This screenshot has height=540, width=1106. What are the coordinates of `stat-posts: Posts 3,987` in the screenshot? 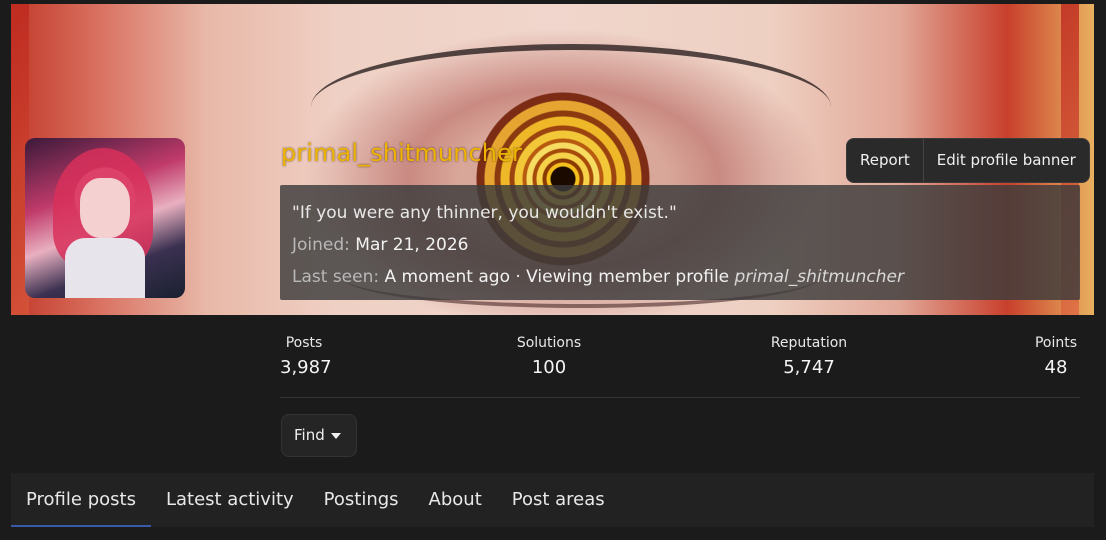 It's located at (306, 358).